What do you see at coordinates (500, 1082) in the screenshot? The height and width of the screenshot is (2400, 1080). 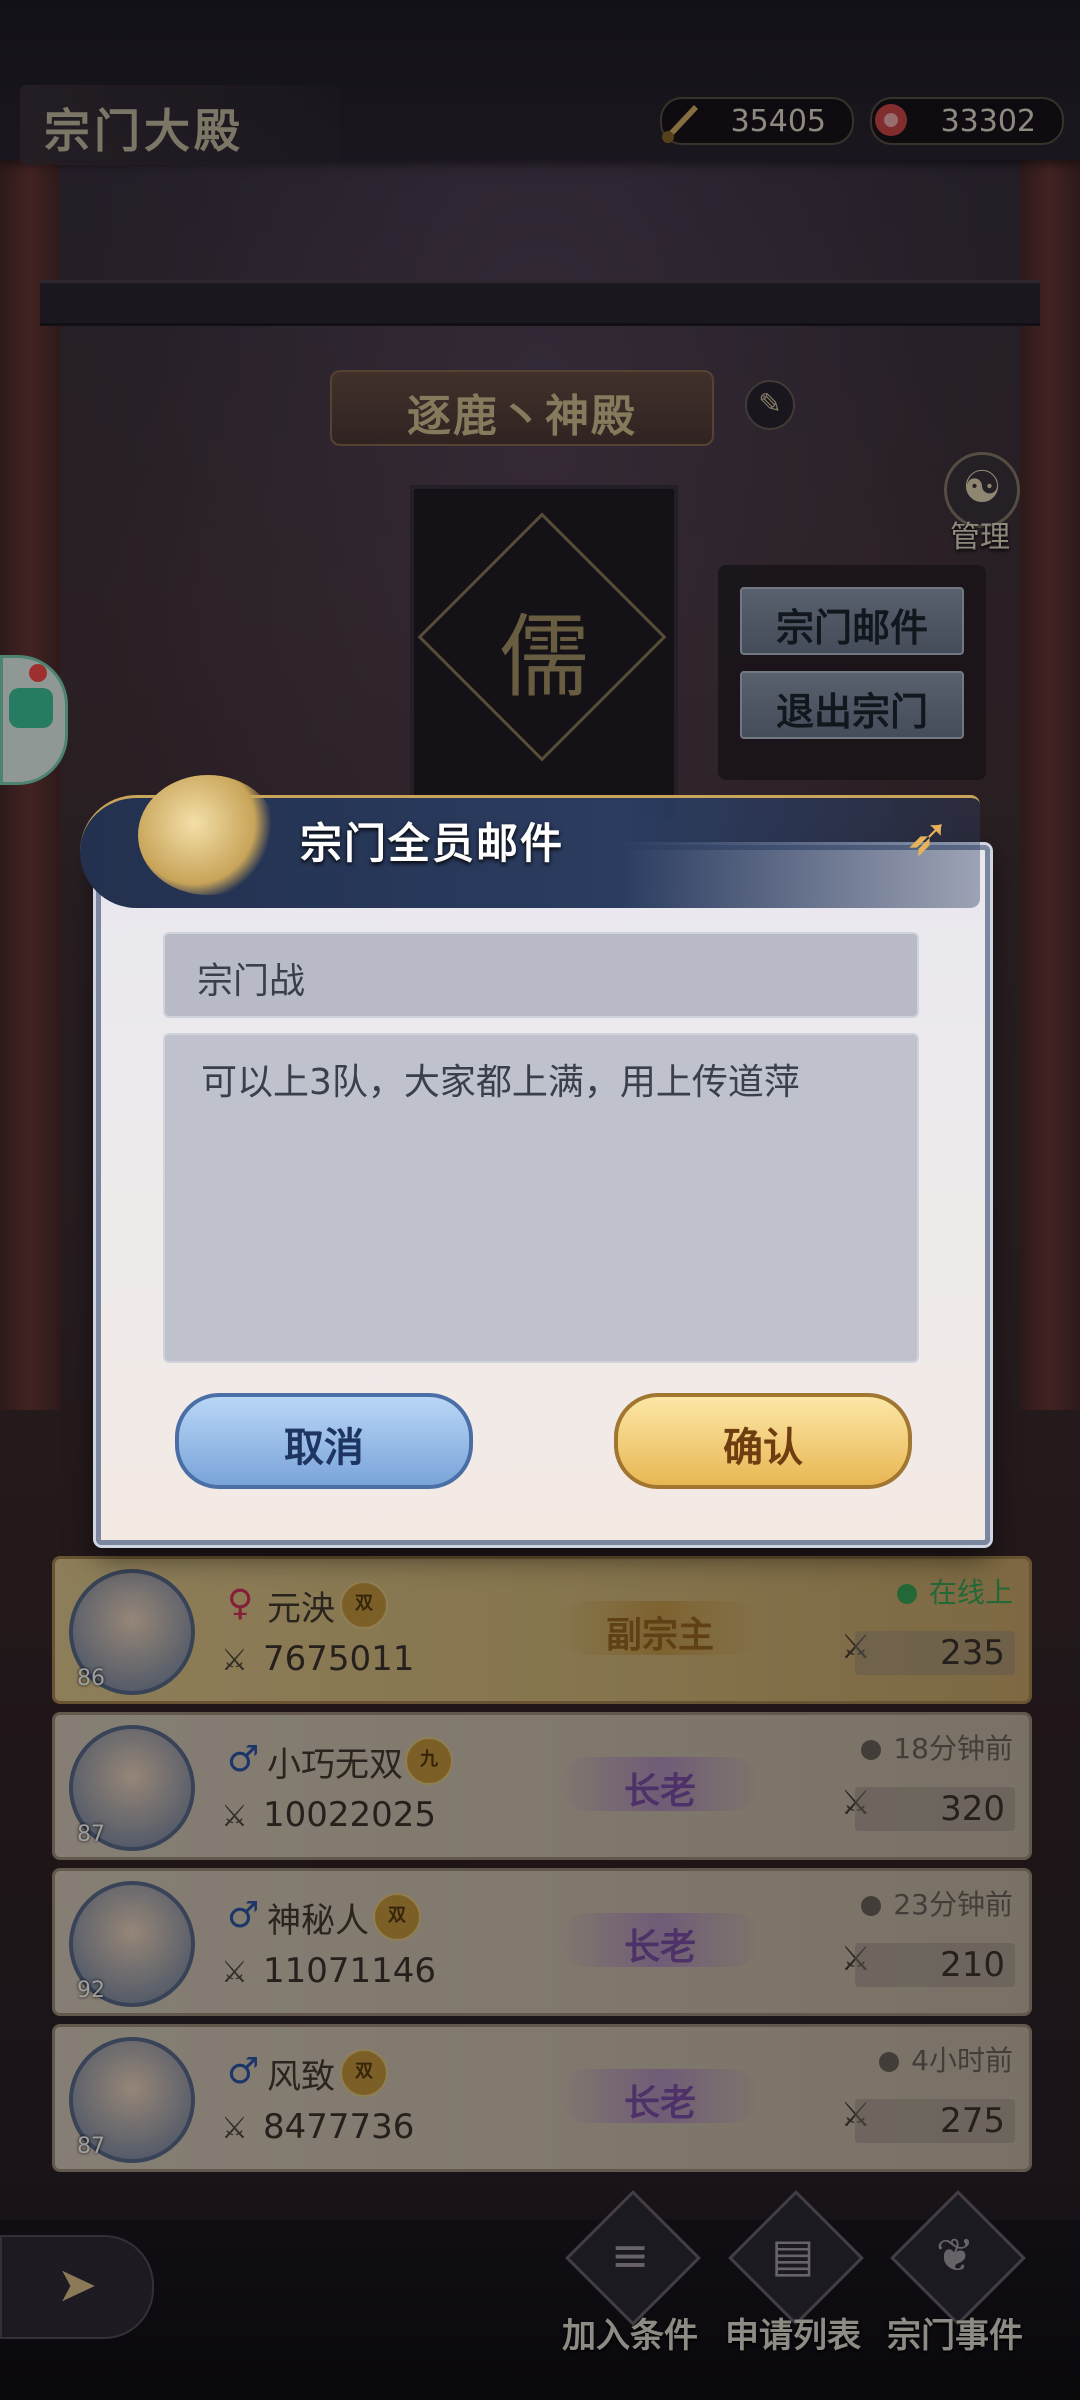 I see `mail-body-text: 可以上3队，大家都上满，用上传道萍` at bounding box center [500, 1082].